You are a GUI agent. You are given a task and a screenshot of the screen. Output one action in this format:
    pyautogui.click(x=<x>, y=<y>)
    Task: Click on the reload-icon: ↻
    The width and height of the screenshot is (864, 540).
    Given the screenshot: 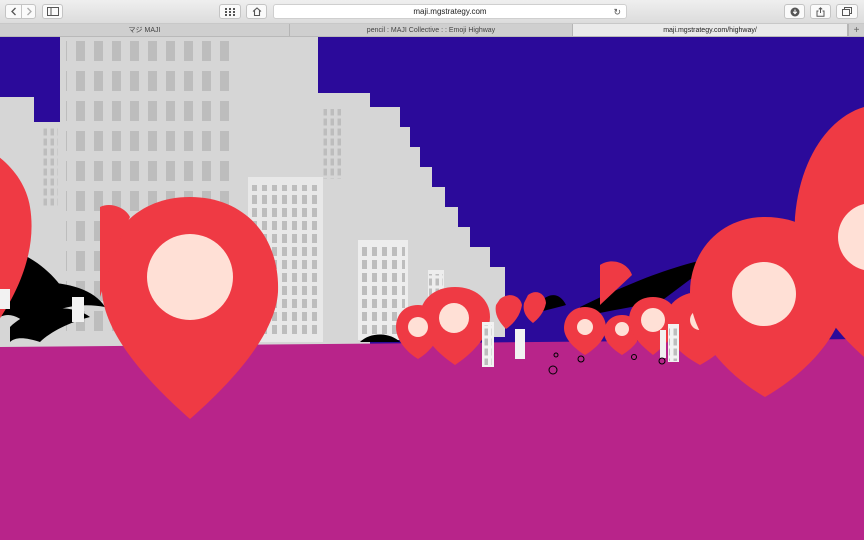 What is the action you would take?
    pyautogui.click(x=617, y=12)
    